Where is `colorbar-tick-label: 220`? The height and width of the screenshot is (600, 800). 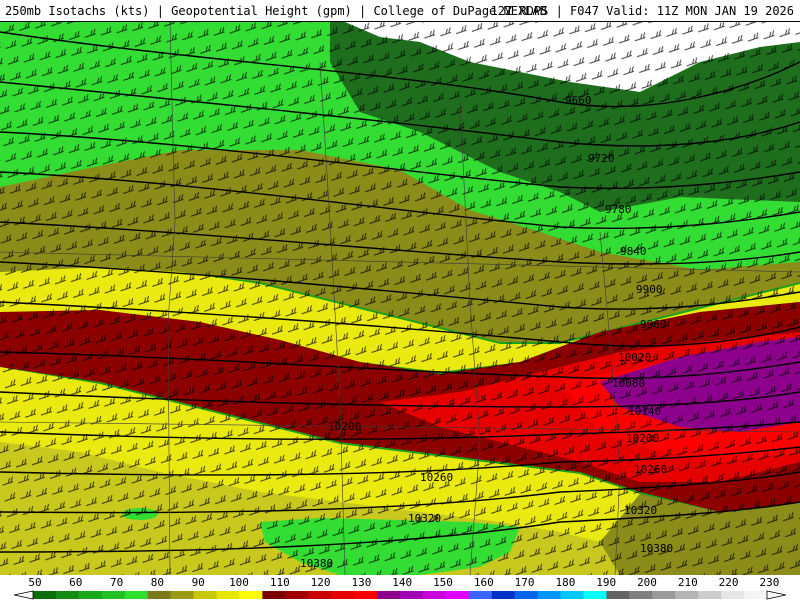 colorbar-tick-label: 220 is located at coordinates (729, 582).